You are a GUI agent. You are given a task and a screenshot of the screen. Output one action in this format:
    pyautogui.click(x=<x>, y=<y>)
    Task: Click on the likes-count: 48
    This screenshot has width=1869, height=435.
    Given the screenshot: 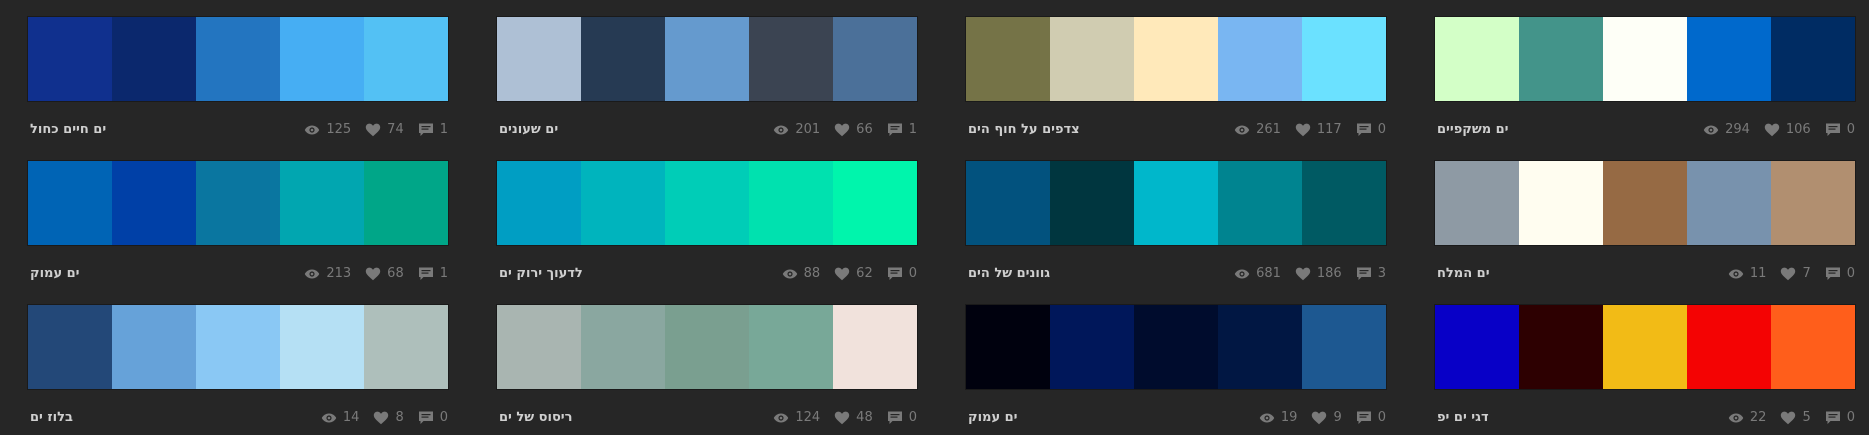 What is the action you would take?
    pyautogui.click(x=853, y=418)
    